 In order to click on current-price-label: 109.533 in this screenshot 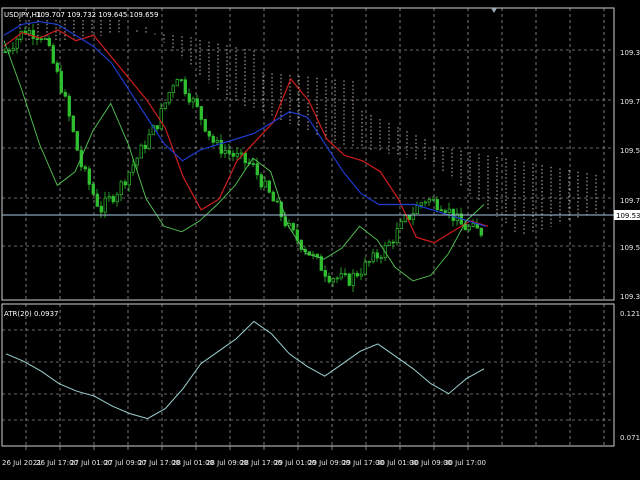, I will do `click(628, 216)`.